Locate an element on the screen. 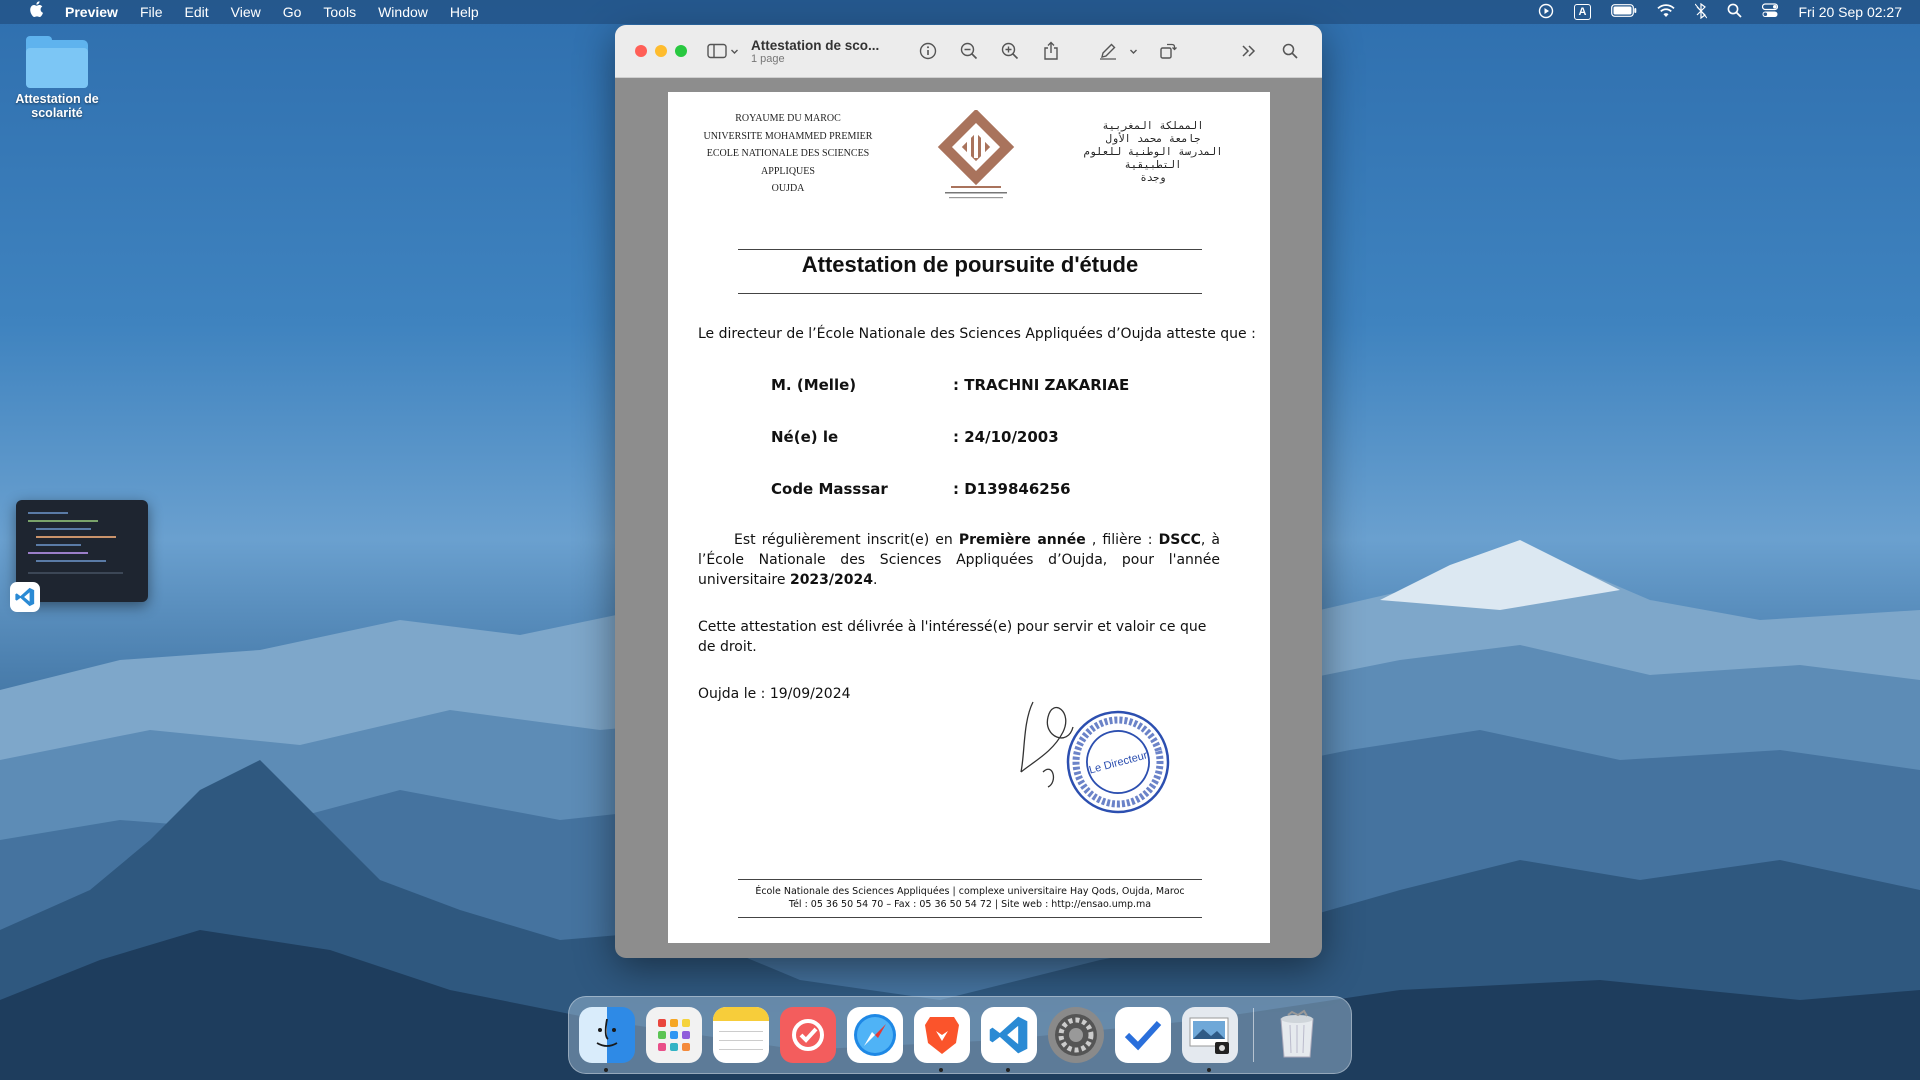 This screenshot has width=1920, height=1080. launchpad-icon is located at coordinates (674, 1035).